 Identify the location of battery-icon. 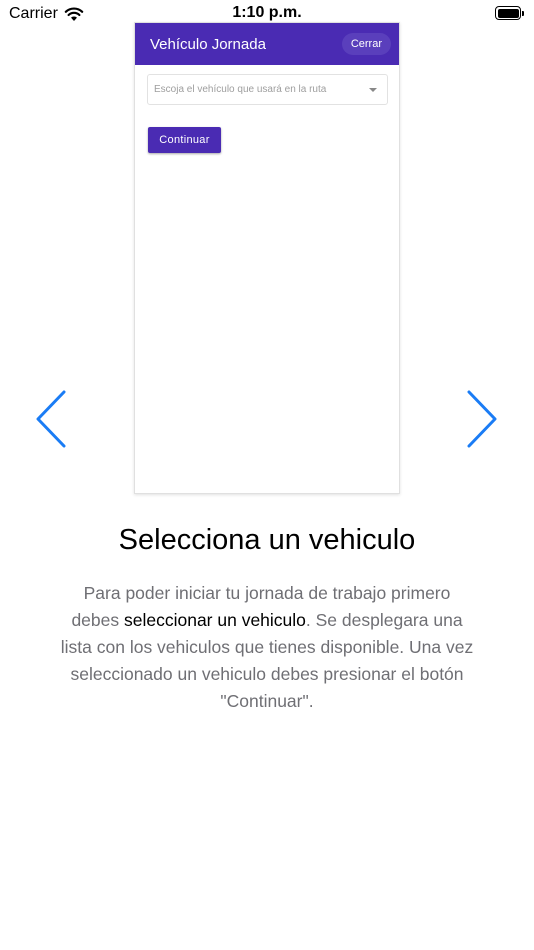
(510, 13).